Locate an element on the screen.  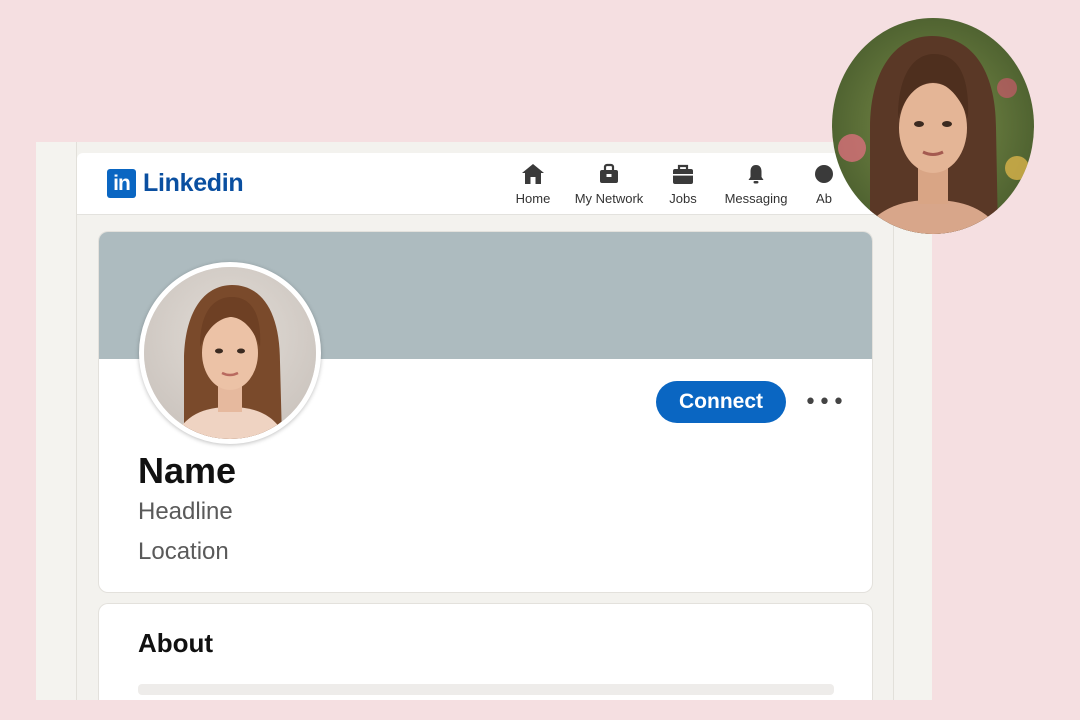
profile-photo is located at coordinates (230, 353).